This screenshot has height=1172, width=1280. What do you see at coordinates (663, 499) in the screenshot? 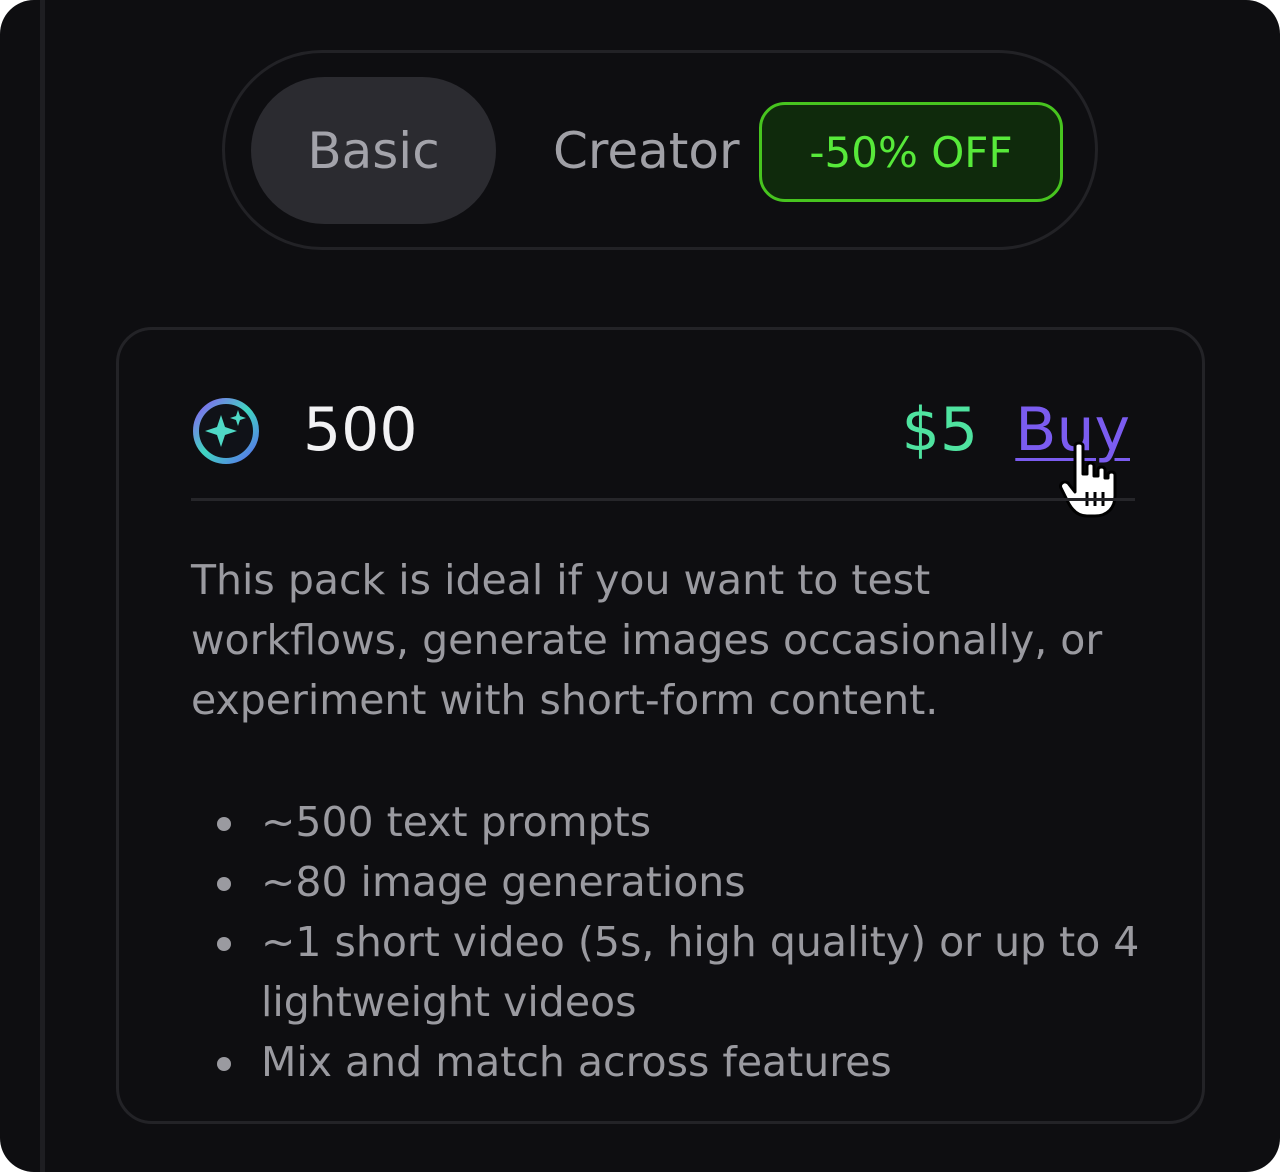
I see `card-divider` at bounding box center [663, 499].